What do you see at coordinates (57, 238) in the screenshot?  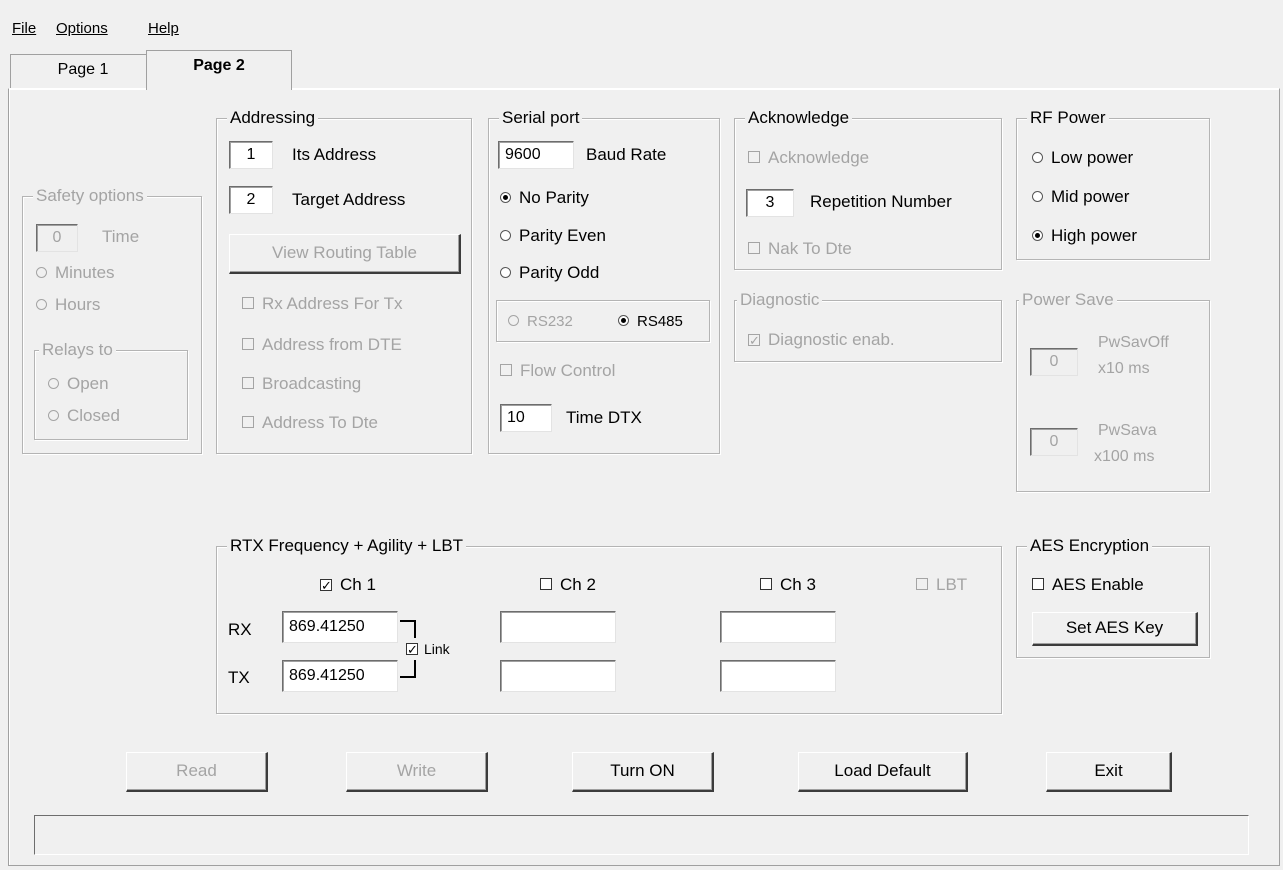 I see `safety-time-field: 0` at bounding box center [57, 238].